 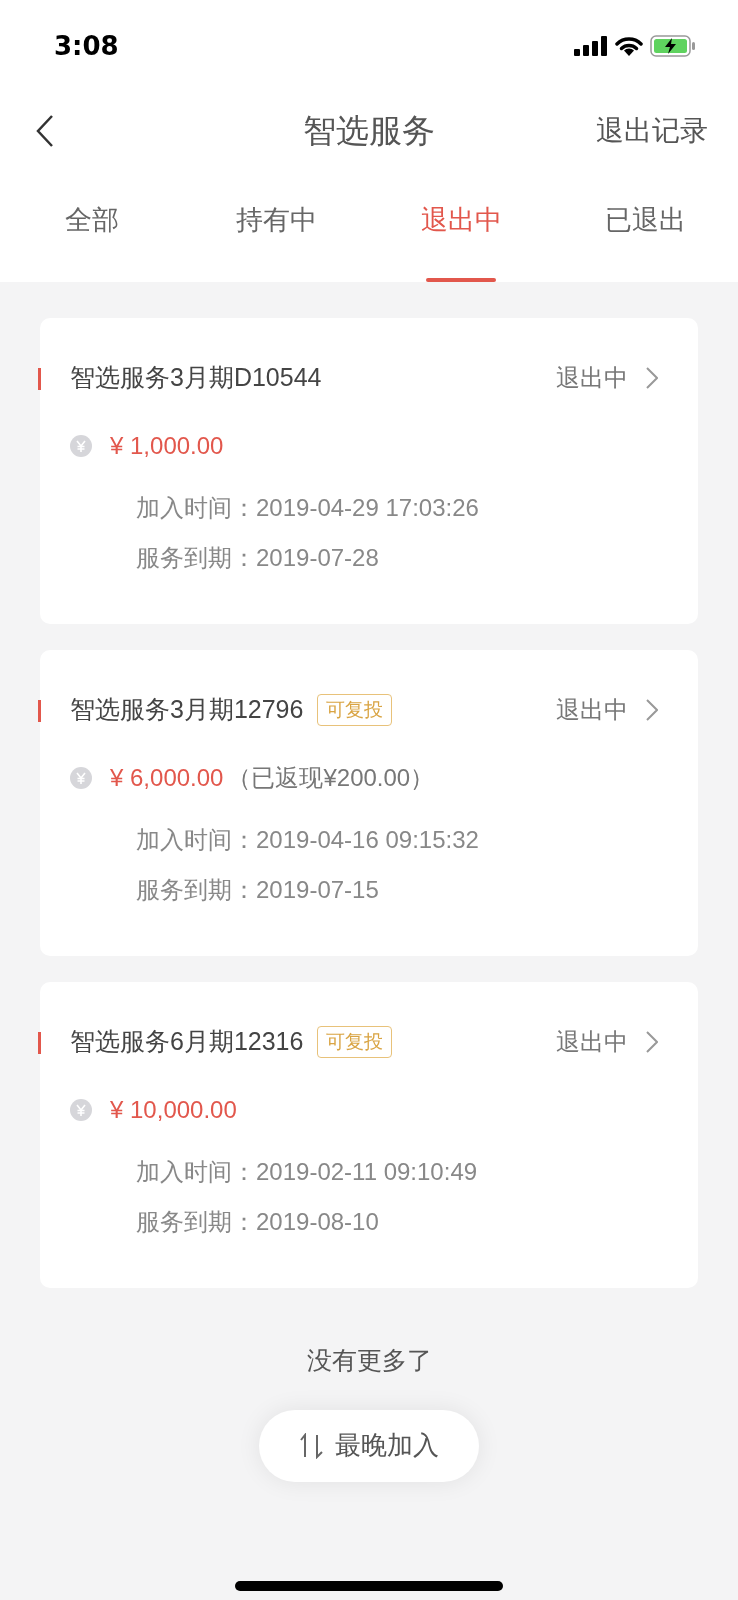 What do you see at coordinates (591, 46) in the screenshot?
I see `signal-icon` at bounding box center [591, 46].